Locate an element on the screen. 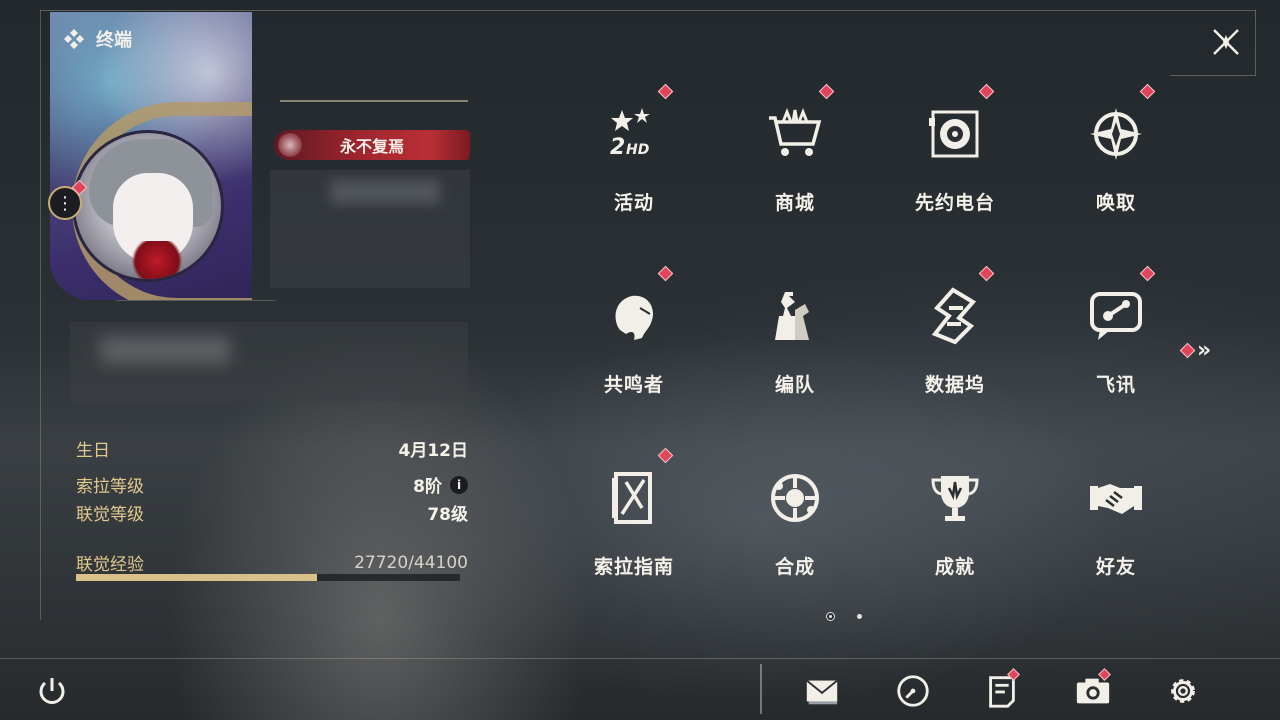 Image resolution: width=1280 pixels, height=720 pixels. mail-button is located at coordinates (822, 691).